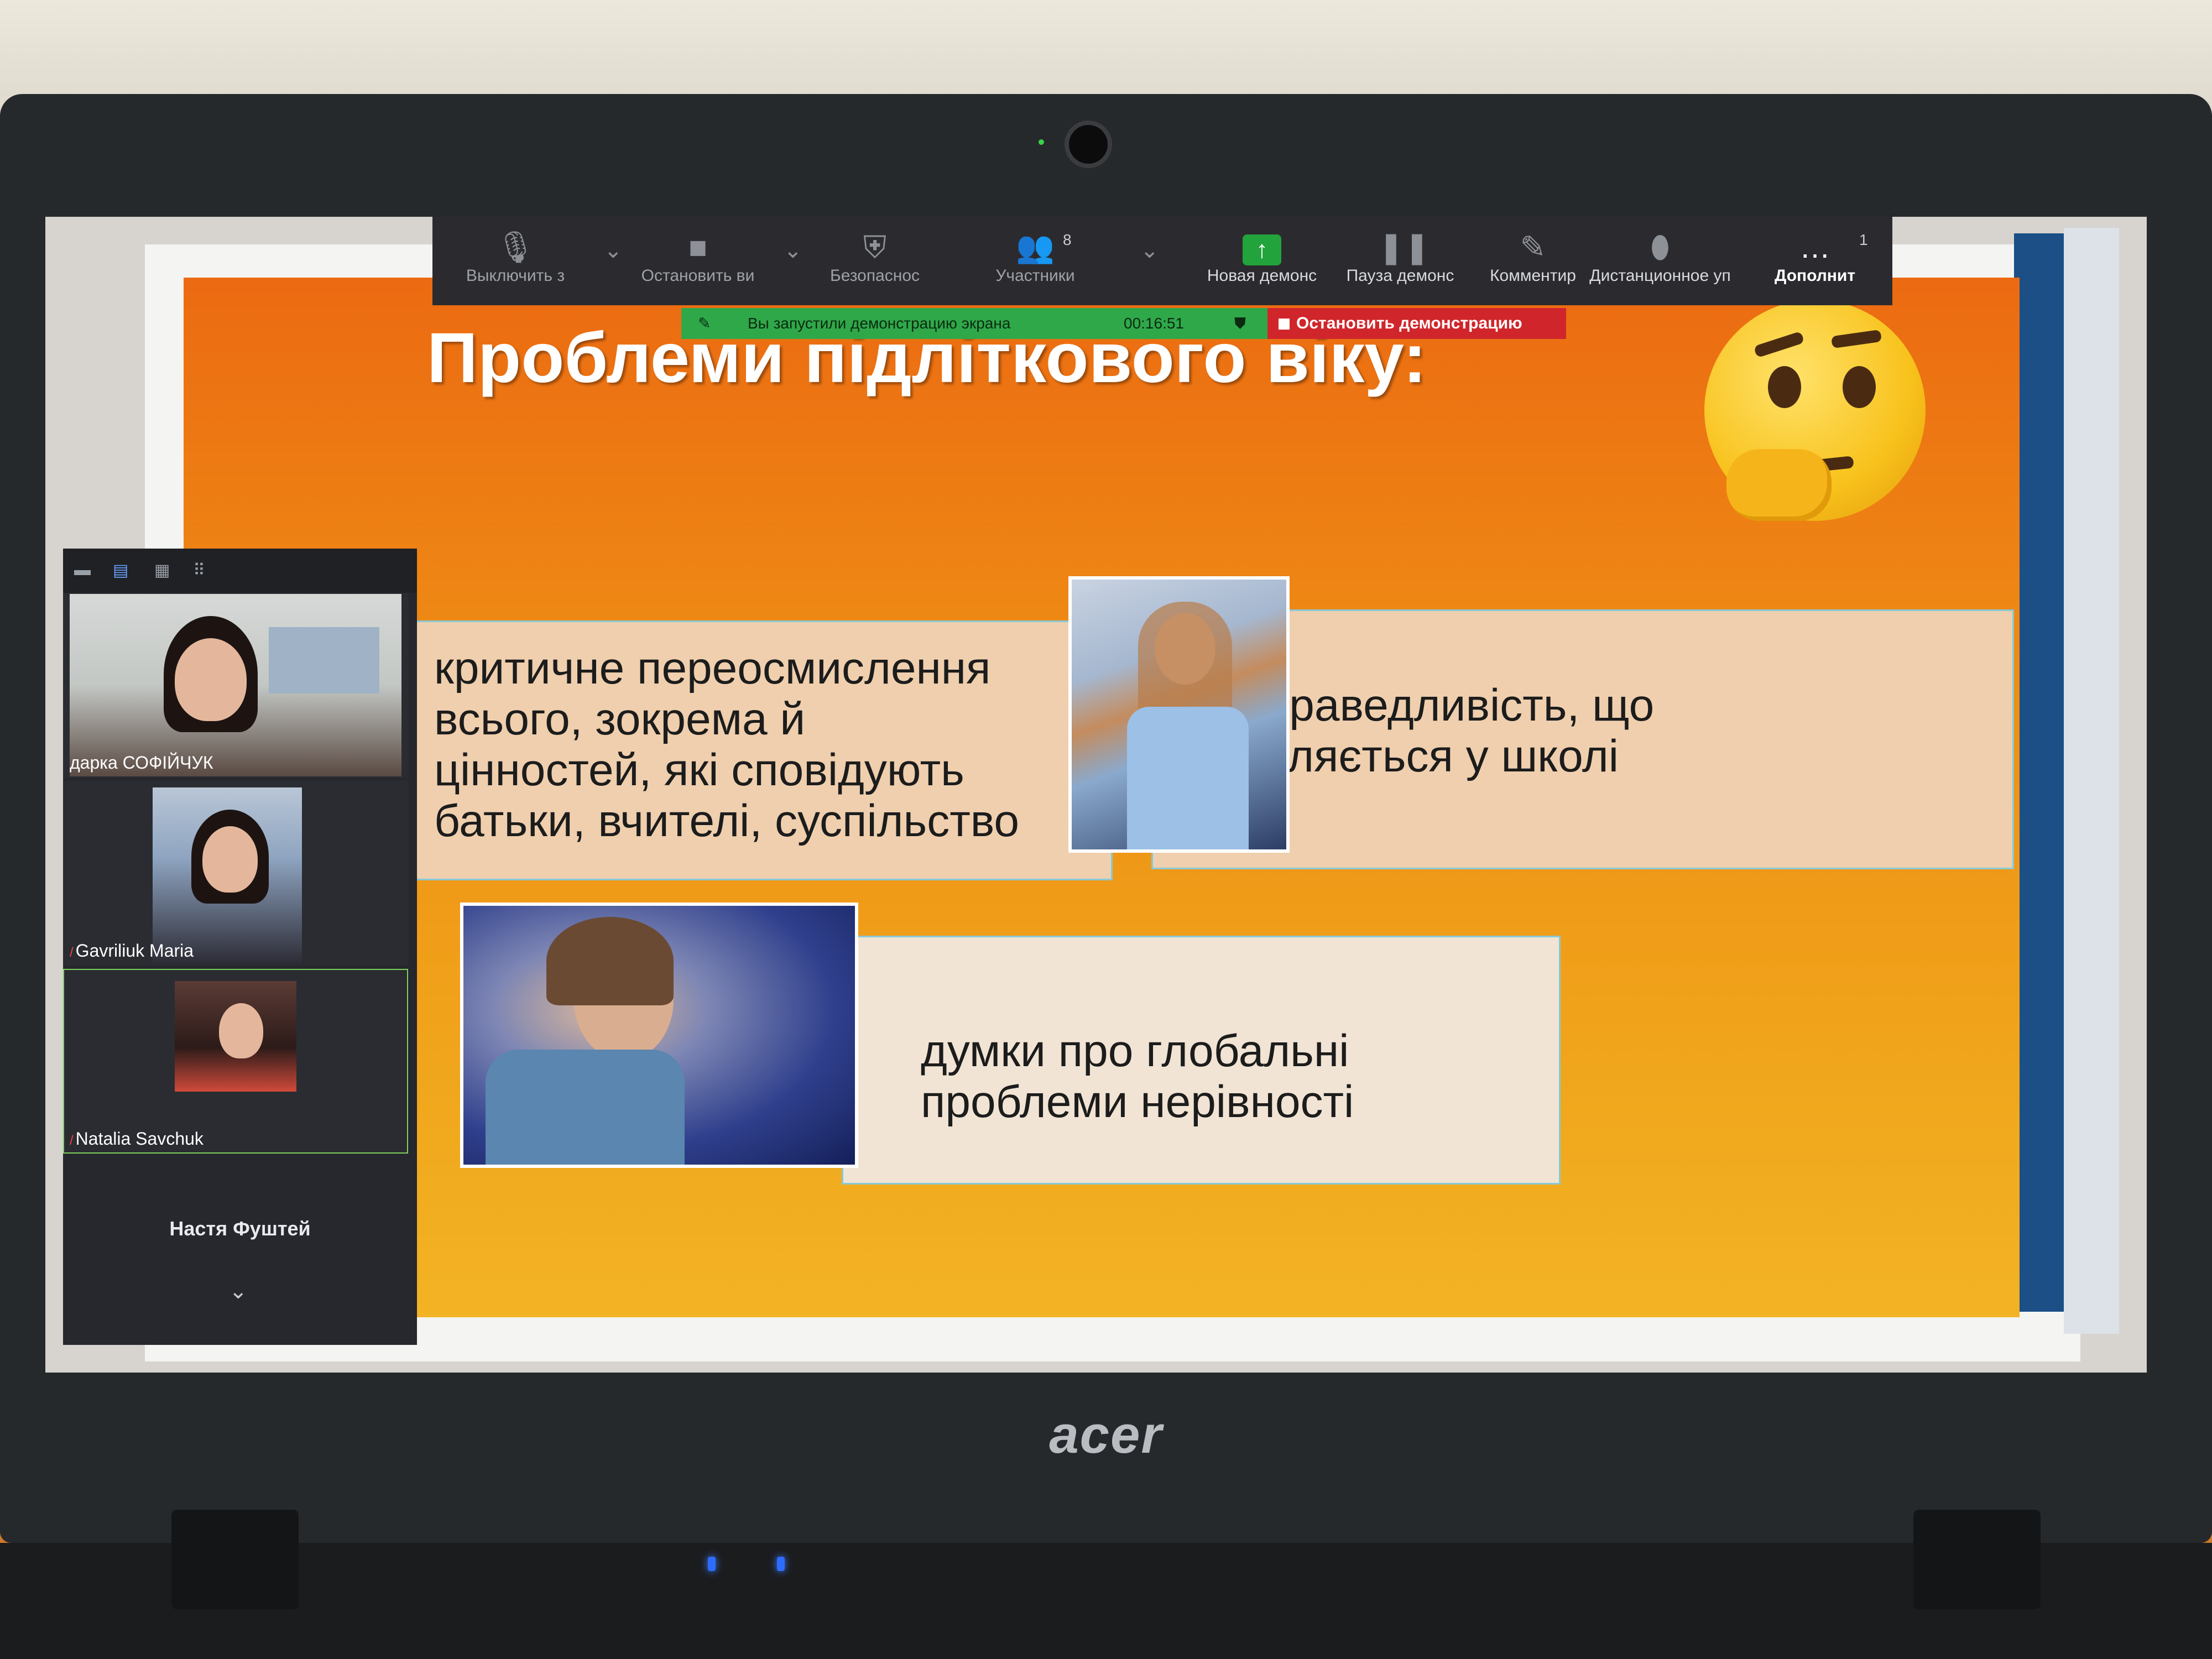  Describe the element at coordinates (880, 324) in the screenshot. I see `share-status-text: Вы запустили демонстрацию экрана` at that location.